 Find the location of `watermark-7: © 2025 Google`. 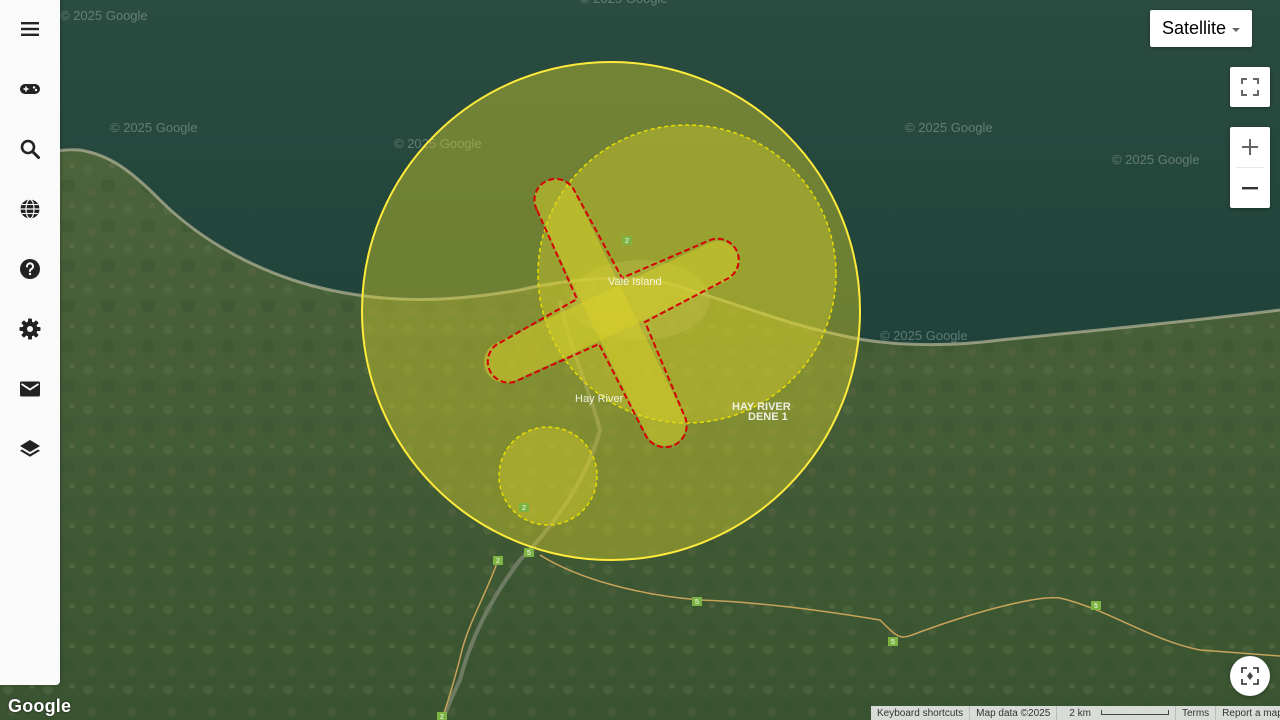

watermark-7: © 2025 Google is located at coordinates (924, 335).